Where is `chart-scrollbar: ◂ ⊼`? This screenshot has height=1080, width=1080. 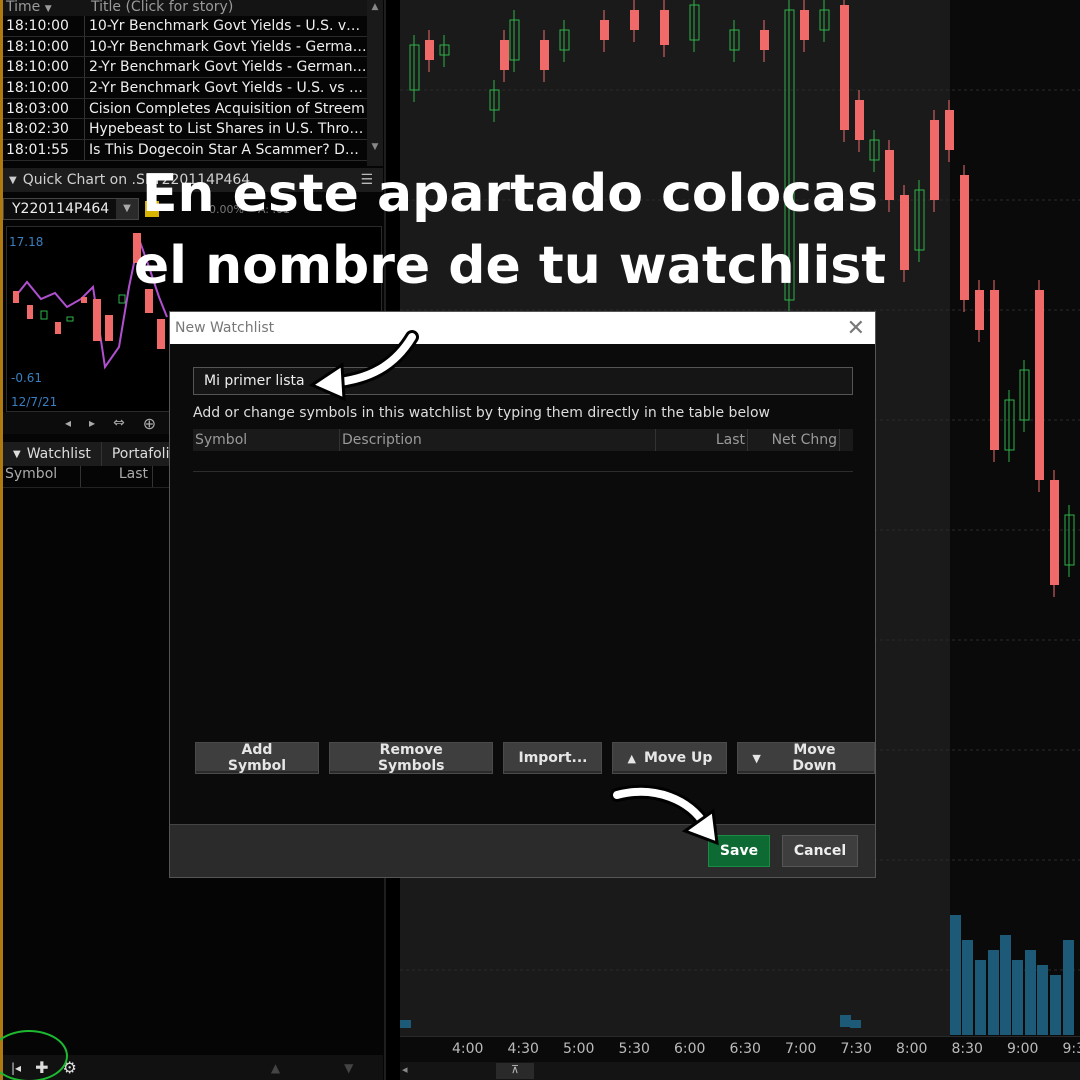 chart-scrollbar: ◂ ⊼ is located at coordinates (740, 1071).